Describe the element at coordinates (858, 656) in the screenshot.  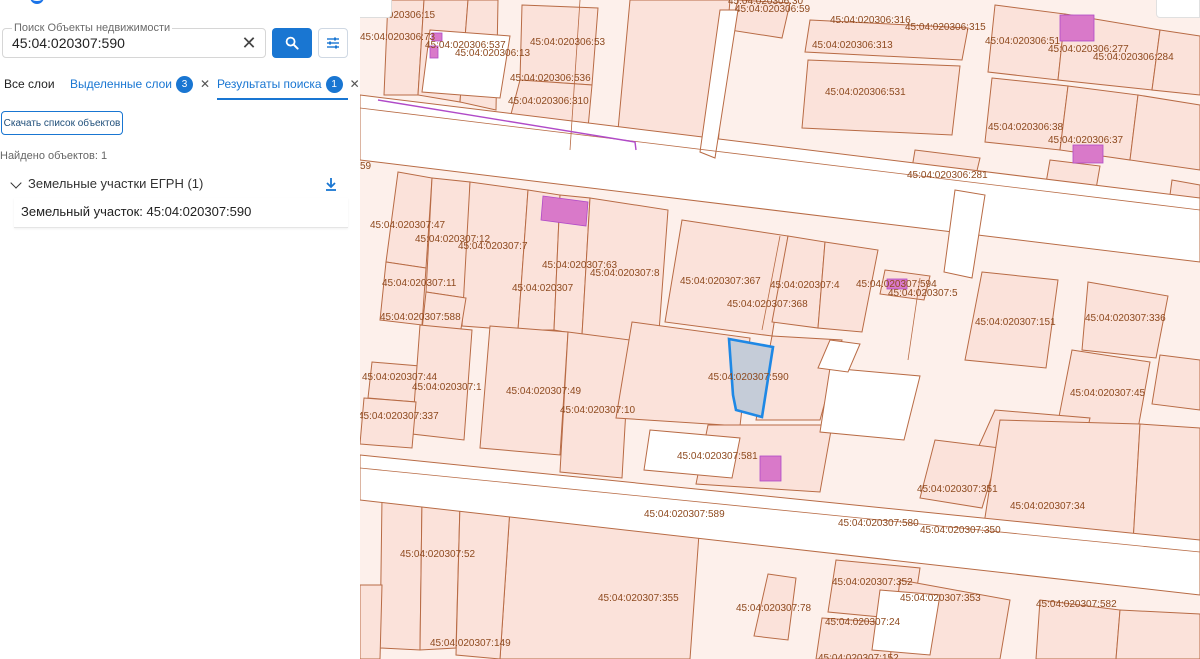
I see `parcel-label: 45:04:020307:152` at that location.